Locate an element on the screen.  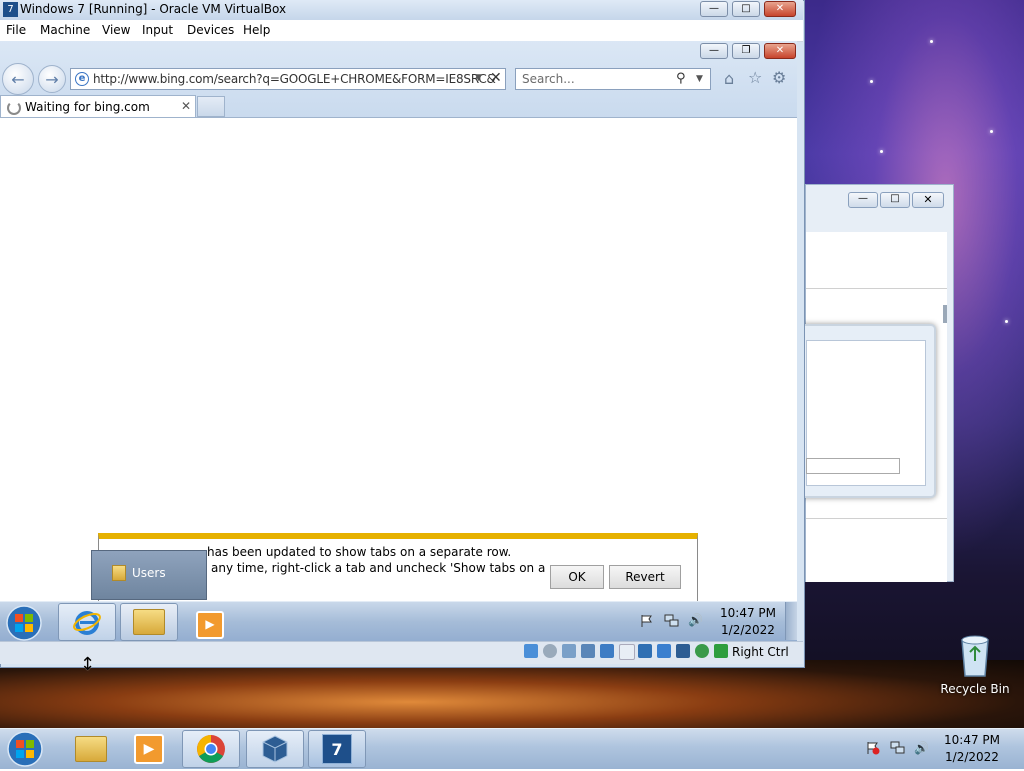
divider is located at coordinates (876, 518).